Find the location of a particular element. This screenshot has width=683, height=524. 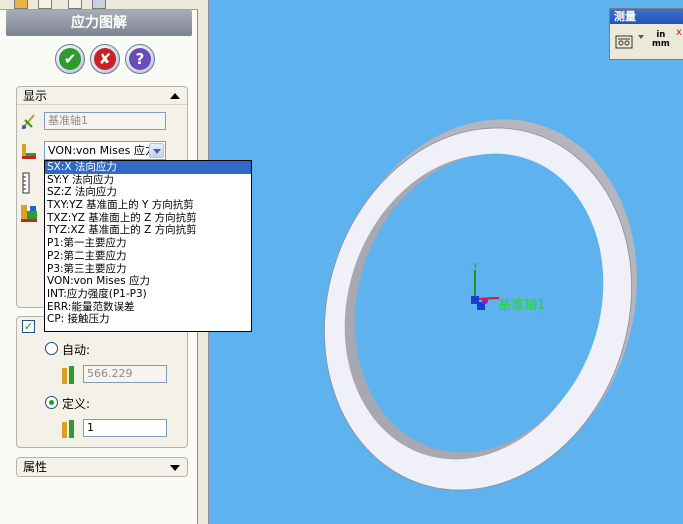

help-button: ? is located at coordinates (140, 59).